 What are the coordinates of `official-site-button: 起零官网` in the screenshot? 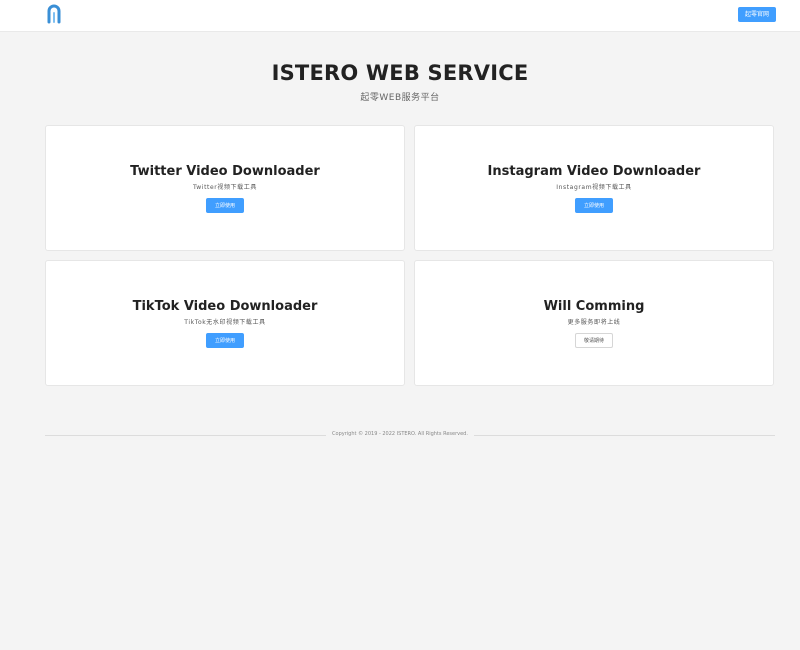 It's located at (756, 14).